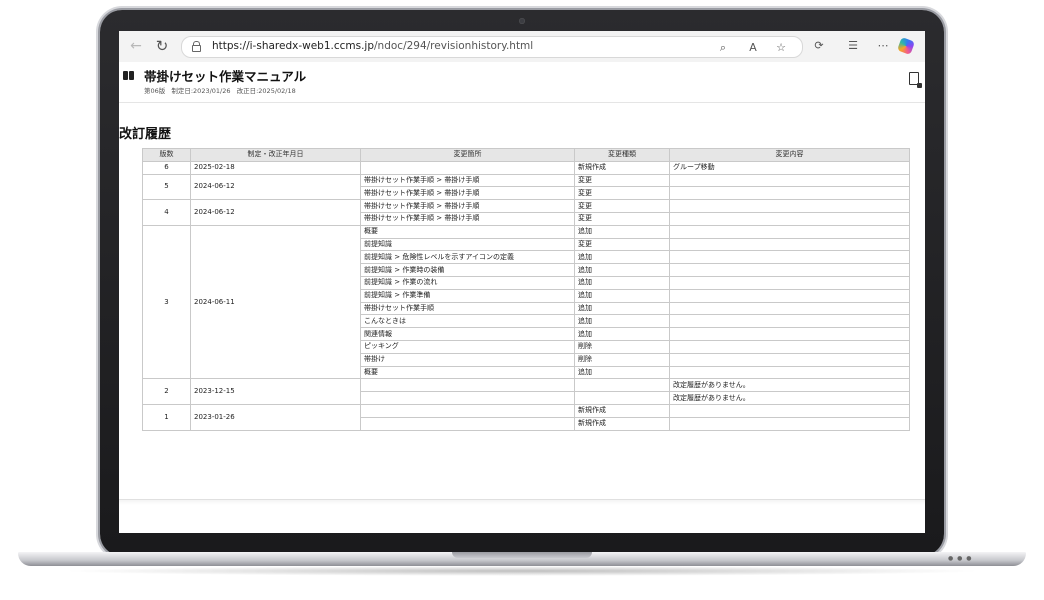 This screenshot has width=1044, height=600. What do you see at coordinates (166, 302) in the screenshot?
I see `cell-version: 3` at bounding box center [166, 302].